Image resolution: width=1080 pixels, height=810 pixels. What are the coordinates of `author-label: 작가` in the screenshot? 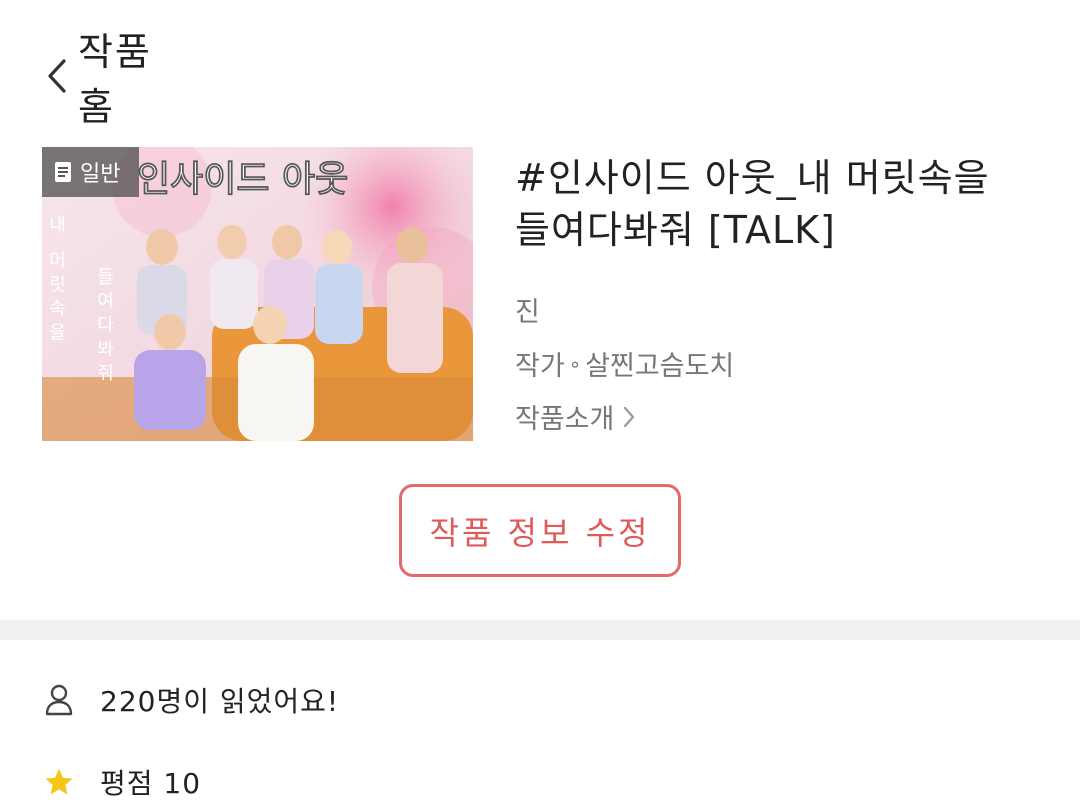 It's located at (540, 366).